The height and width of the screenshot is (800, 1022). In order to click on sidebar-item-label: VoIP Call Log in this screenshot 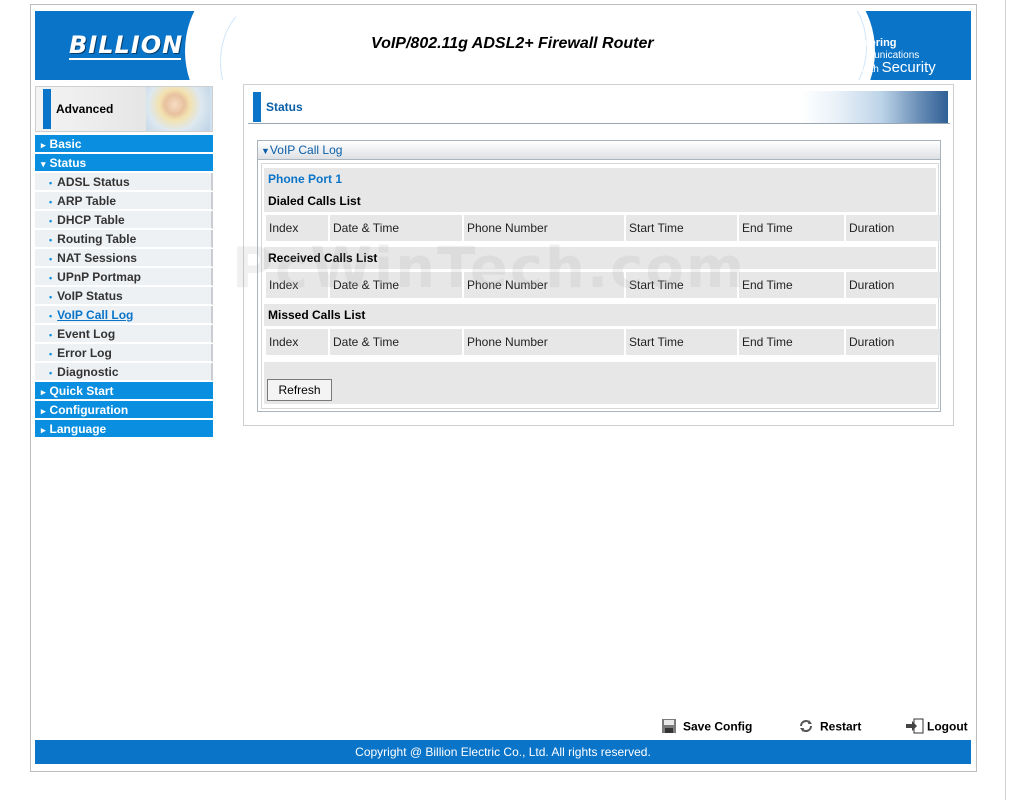, I will do `click(95, 315)`.